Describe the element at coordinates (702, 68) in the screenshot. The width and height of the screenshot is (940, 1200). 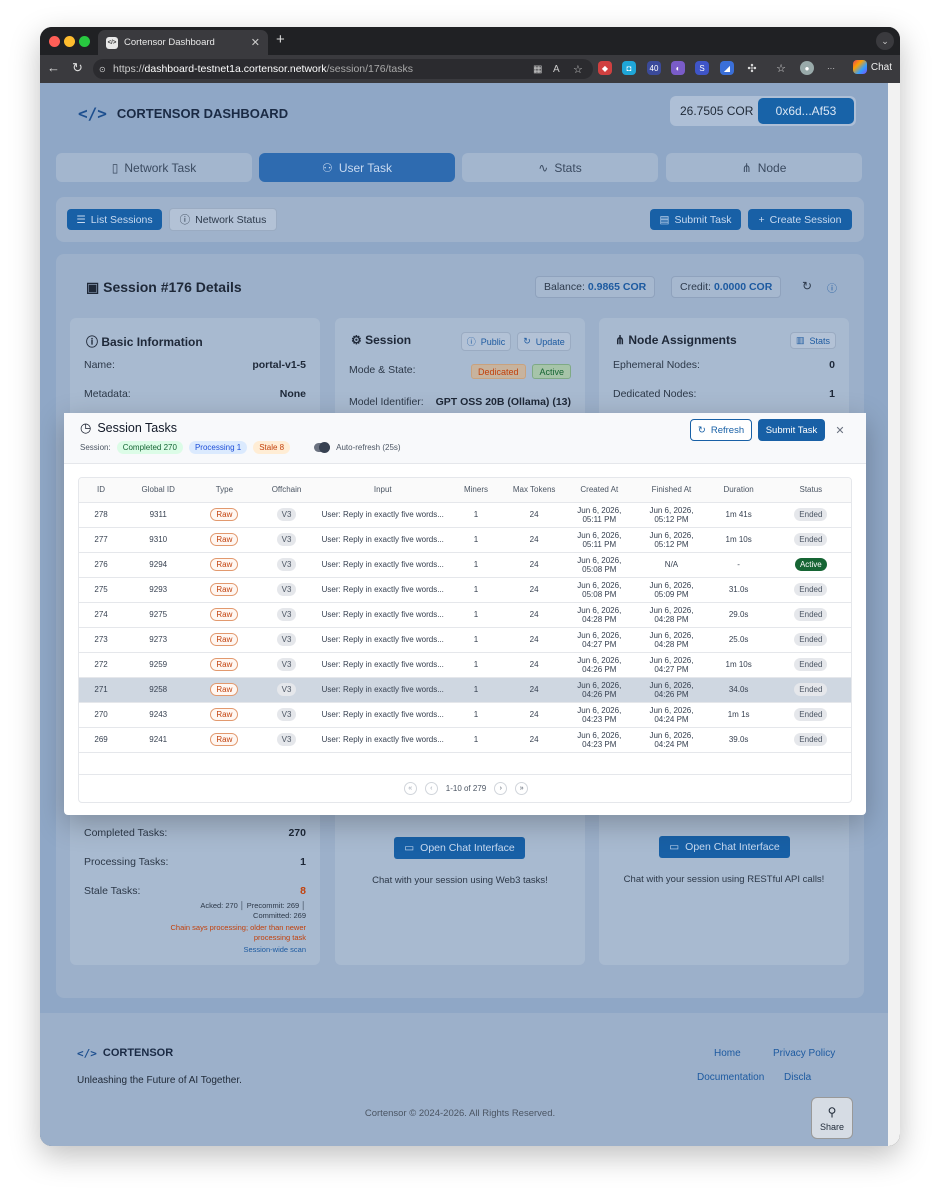
I see `extension-icon: S` at that location.